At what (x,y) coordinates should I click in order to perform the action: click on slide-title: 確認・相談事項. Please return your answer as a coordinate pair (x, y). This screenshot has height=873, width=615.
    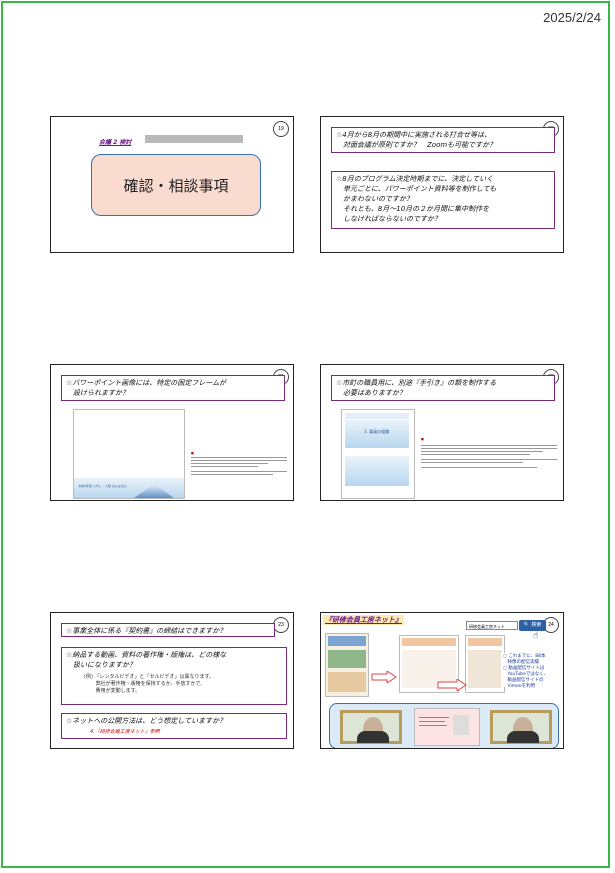
    Looking at the image, I should click on (176, 185).